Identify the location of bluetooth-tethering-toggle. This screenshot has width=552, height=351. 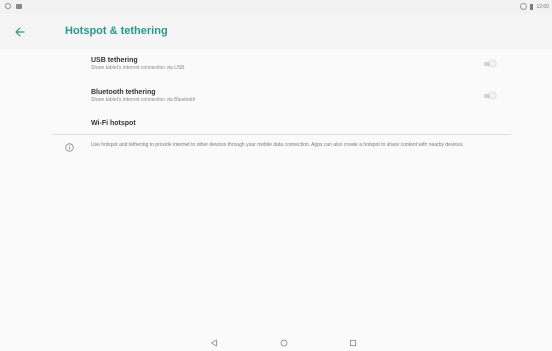
(490, 95).